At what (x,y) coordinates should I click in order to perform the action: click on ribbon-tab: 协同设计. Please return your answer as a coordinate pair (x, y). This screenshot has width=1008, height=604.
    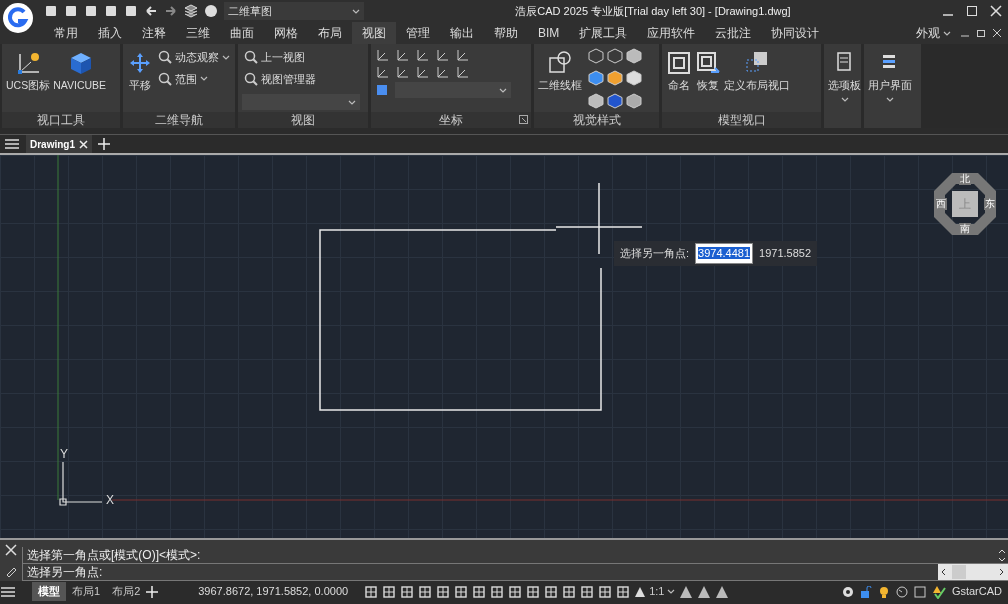
    Looking at the image, I should click on (795, 33).